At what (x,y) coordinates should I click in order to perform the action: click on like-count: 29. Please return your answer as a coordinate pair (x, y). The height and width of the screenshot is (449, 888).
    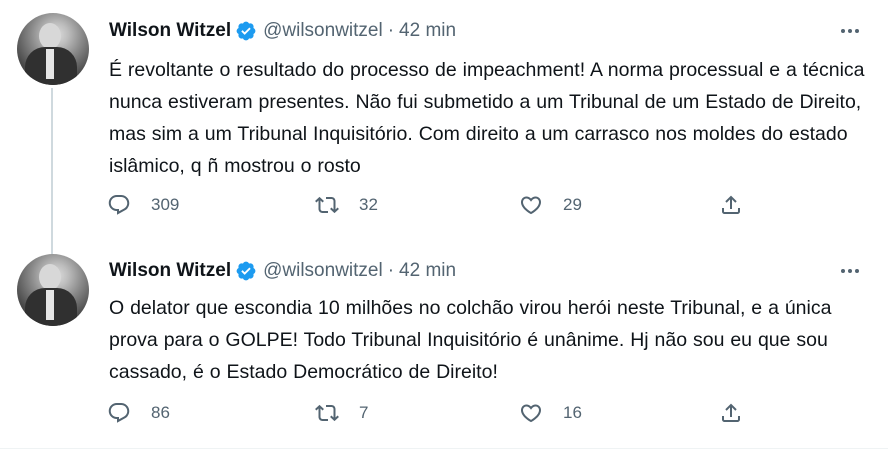
    Looking at the image, I should click on (572, 204).